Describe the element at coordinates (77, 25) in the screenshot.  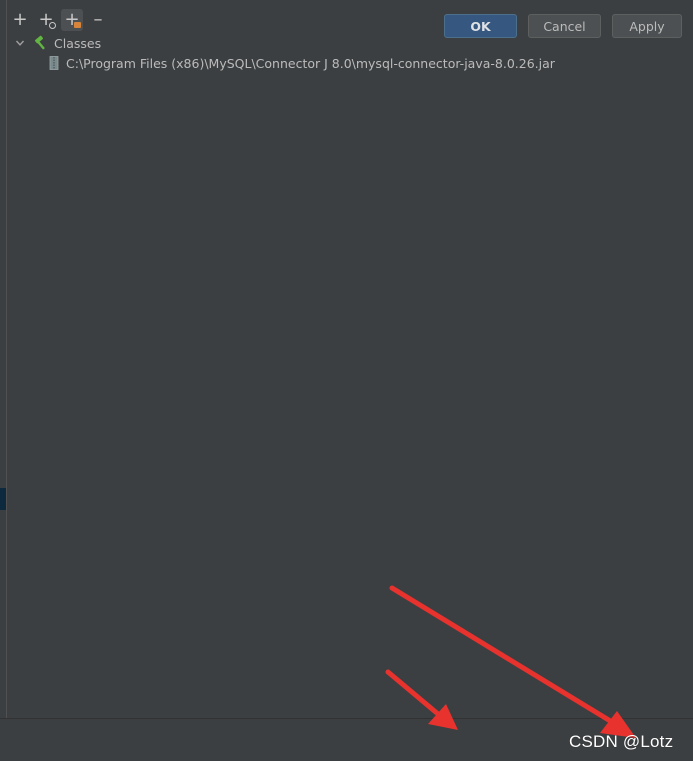
I see `library-badge-icon` at that location.